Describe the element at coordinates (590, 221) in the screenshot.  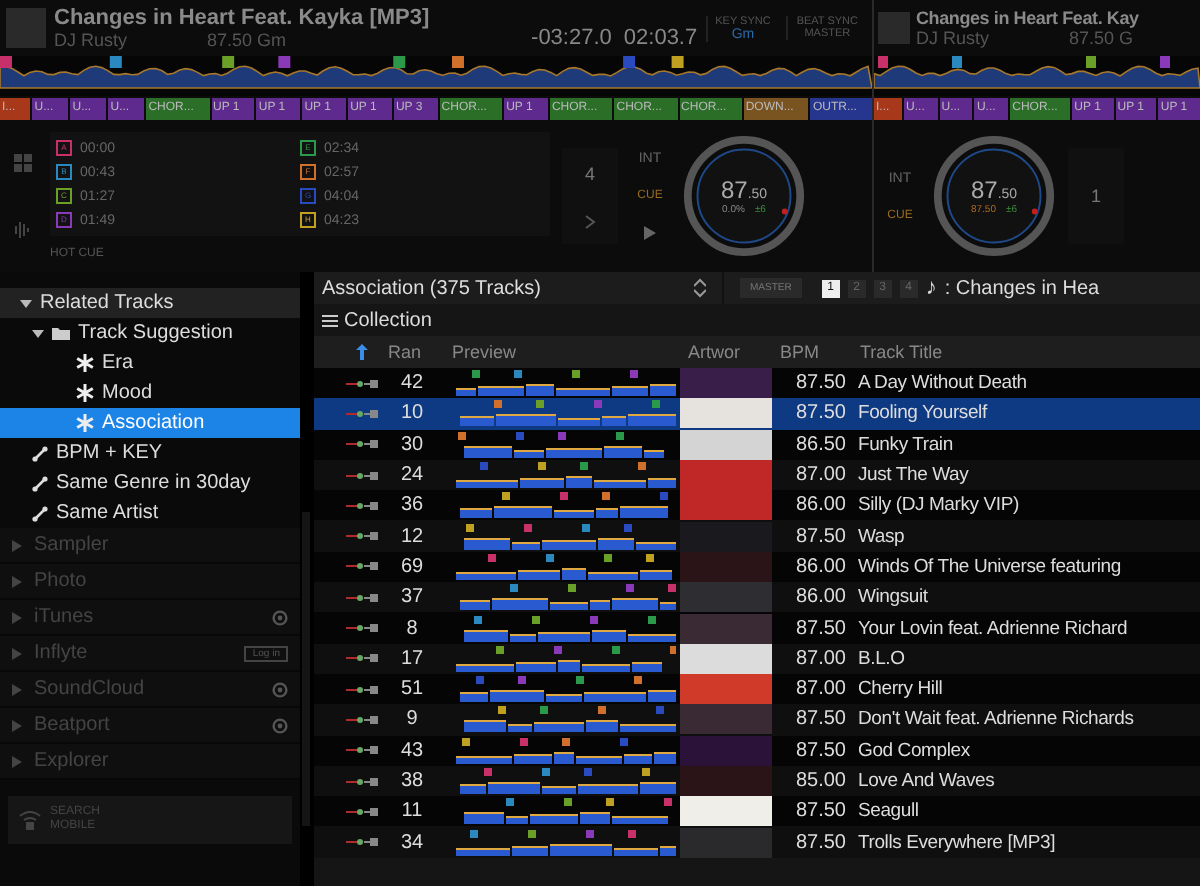
I see `chevron-right-icon` at that location.